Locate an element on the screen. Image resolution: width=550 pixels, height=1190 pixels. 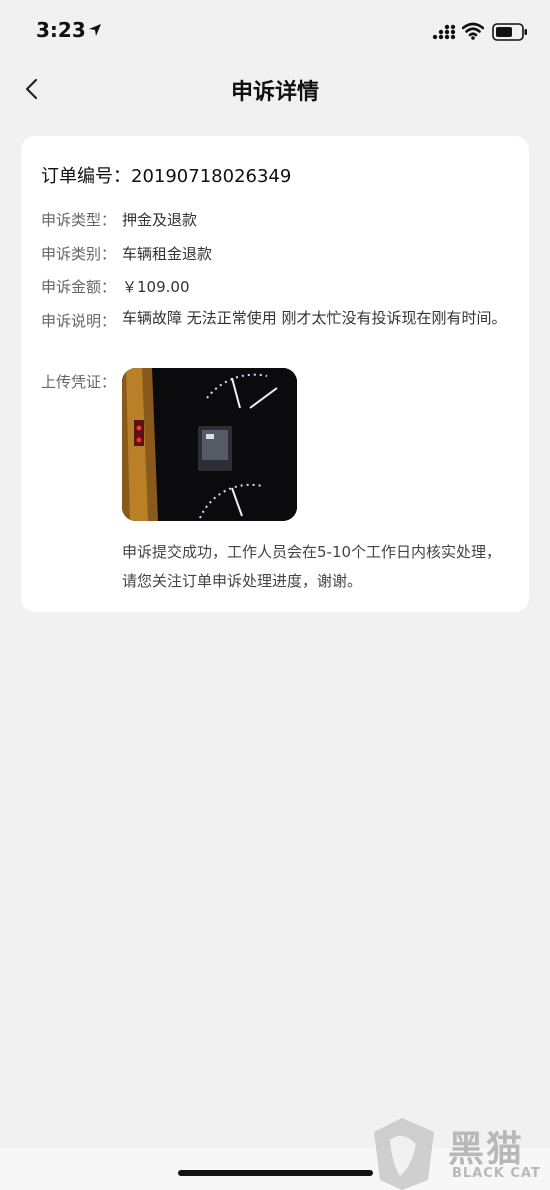
page-title: 申诉详情 is located at coordinates (274, 92).